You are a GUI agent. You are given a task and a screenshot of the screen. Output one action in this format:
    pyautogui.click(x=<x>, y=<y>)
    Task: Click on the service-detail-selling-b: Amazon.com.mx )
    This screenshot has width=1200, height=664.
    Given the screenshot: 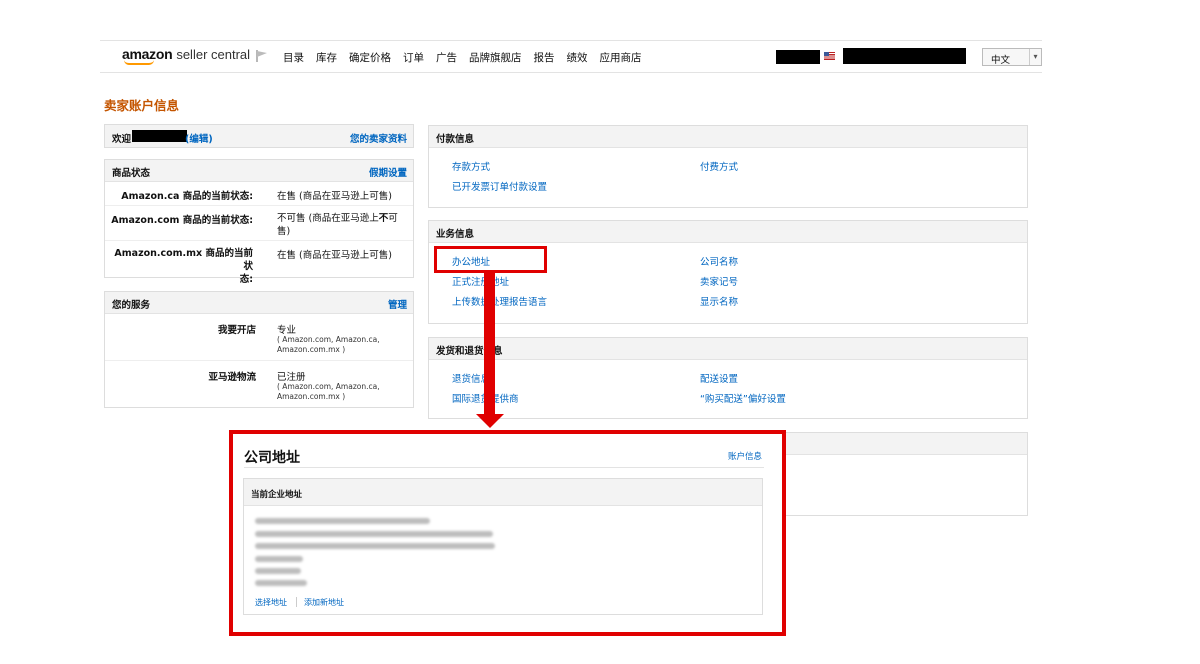 What is the action you would take?
    pyautogui.click(x=311, y=349)
    